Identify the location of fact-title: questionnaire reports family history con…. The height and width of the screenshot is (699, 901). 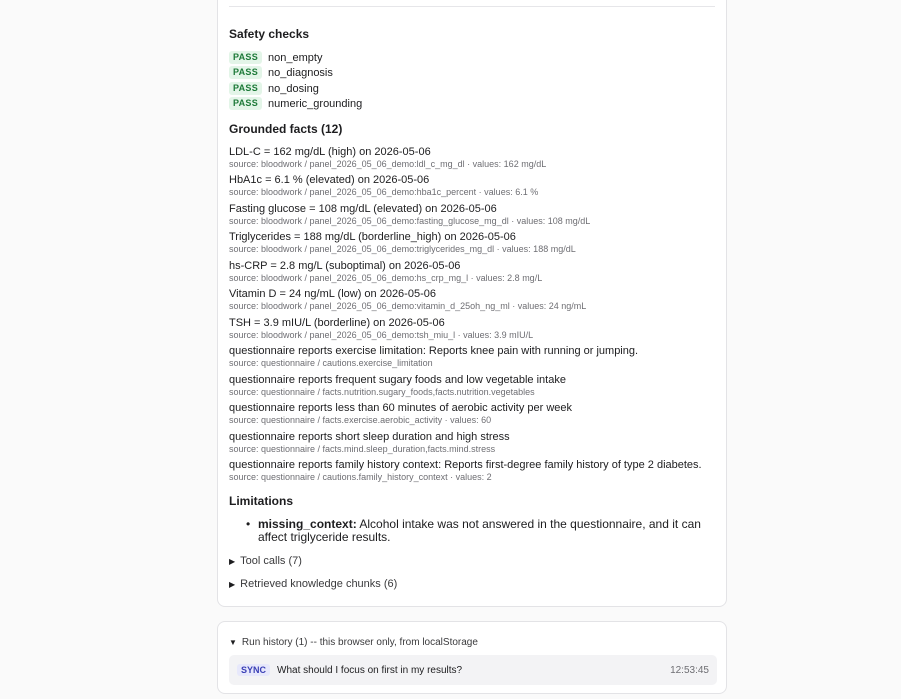
(465, 465).